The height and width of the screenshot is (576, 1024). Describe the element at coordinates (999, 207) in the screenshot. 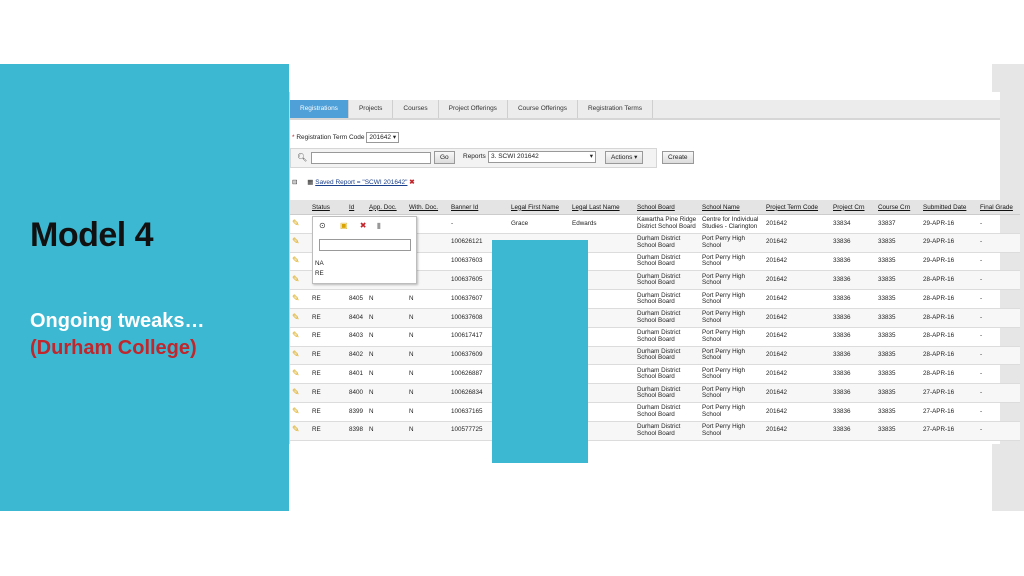

I see `col-final-grade: Final Grade` at that location.